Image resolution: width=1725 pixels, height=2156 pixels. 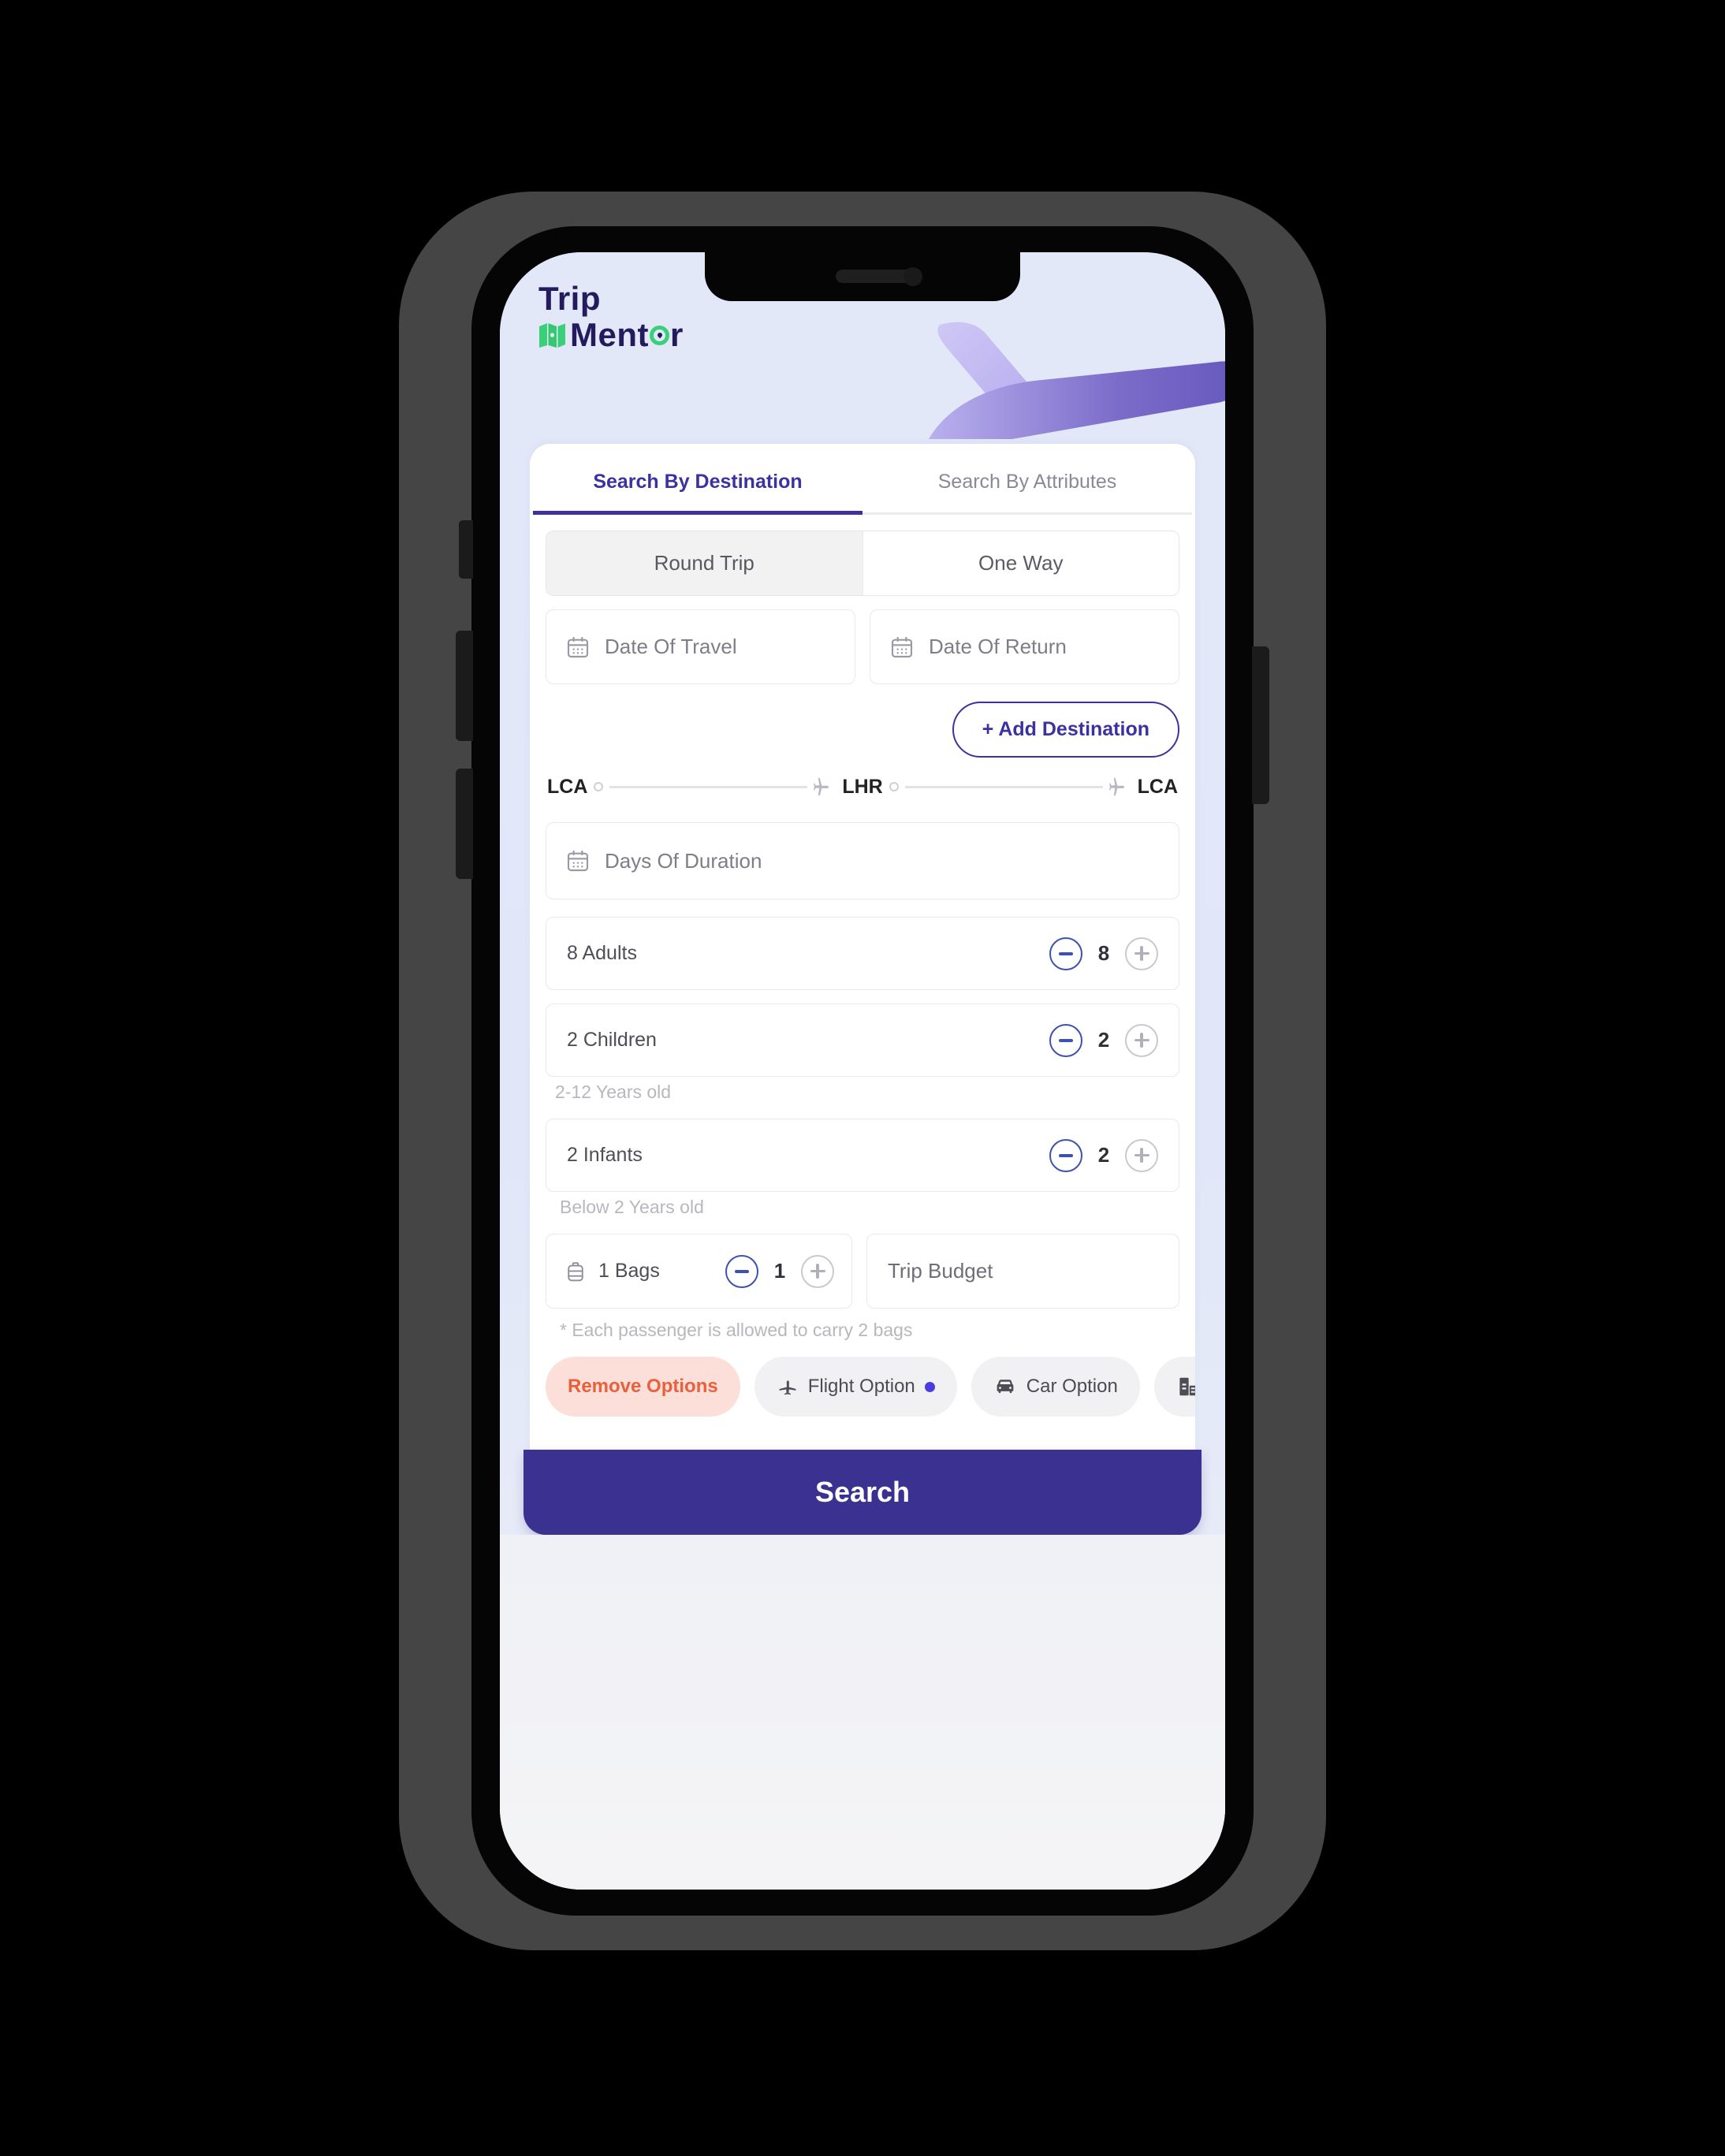 I want to click on adults-value: 8, so click(x=1103, y=953).